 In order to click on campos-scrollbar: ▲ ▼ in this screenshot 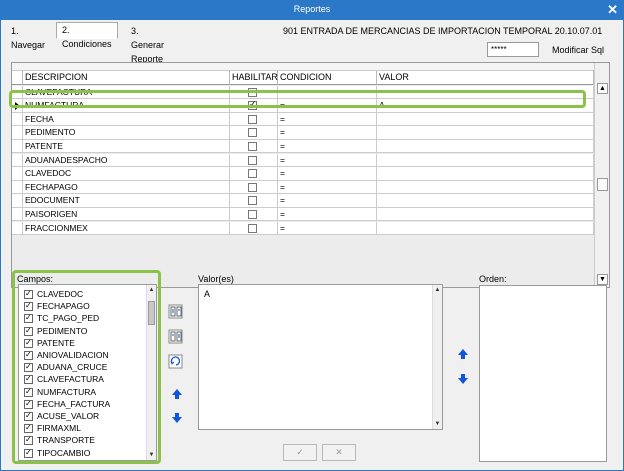, I will do `click(151, 372)`.